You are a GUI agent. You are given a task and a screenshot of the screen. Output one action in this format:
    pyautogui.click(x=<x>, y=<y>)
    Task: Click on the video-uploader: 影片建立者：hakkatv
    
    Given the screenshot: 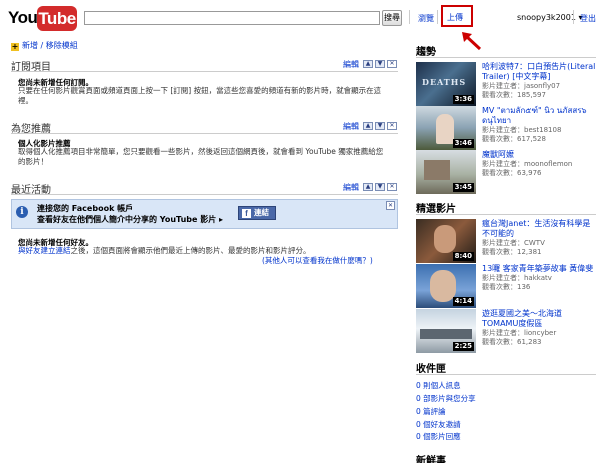 What is the action you would take?
    pyautogui.click(x=517, y=278)
    